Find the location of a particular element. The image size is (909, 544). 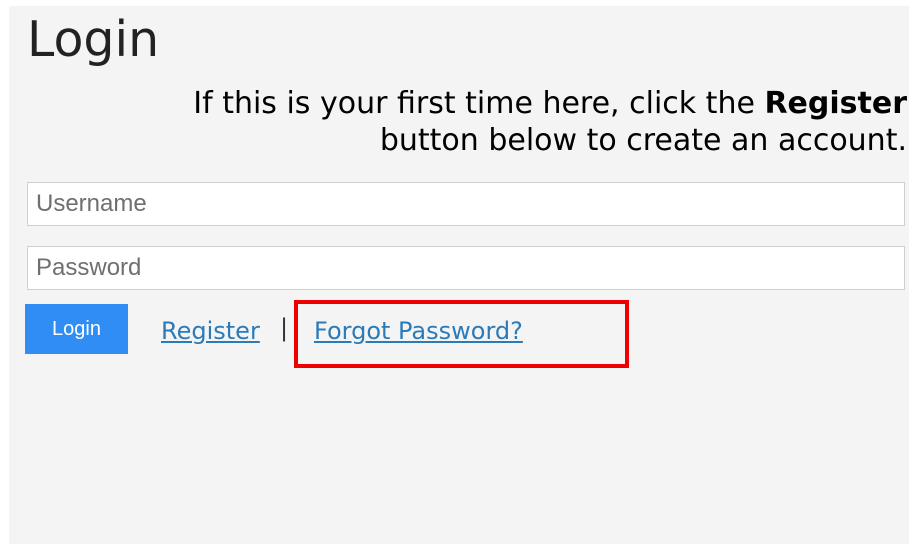

intro-text-after: button below to create an account. is located at coordinates (643, 140).